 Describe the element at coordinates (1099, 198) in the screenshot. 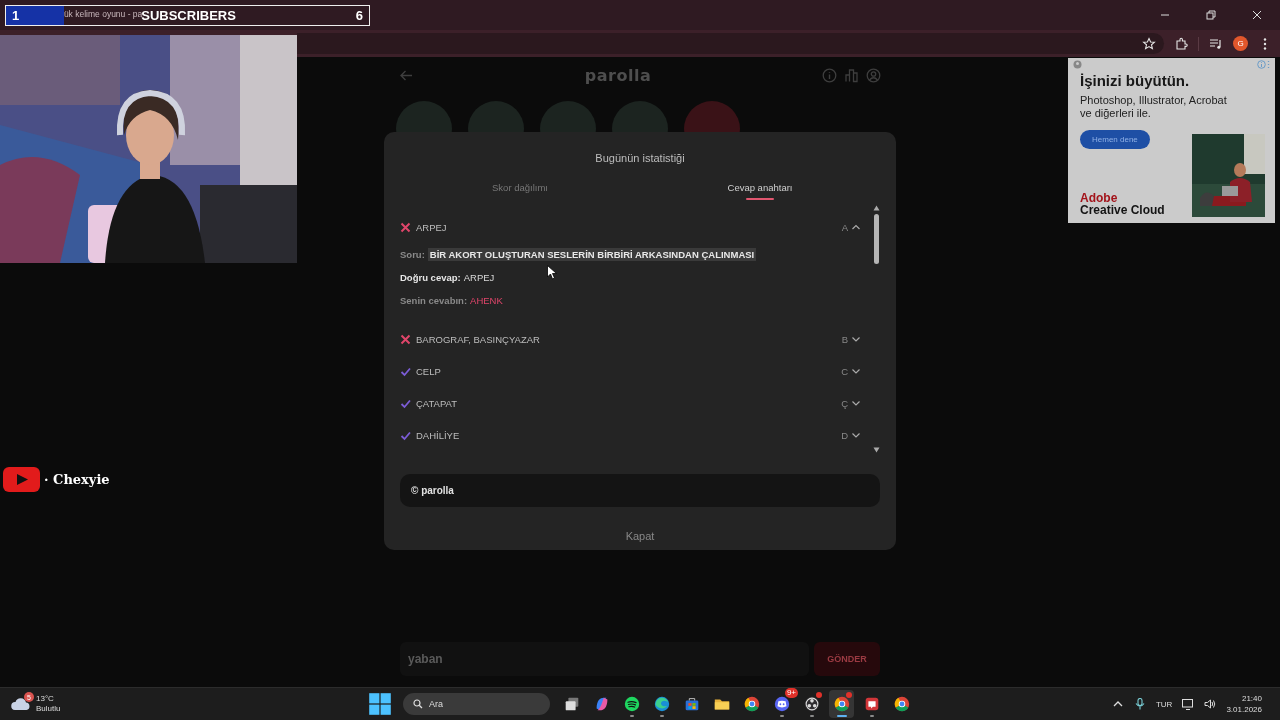

I see `brand-name: Adobe` at that location.